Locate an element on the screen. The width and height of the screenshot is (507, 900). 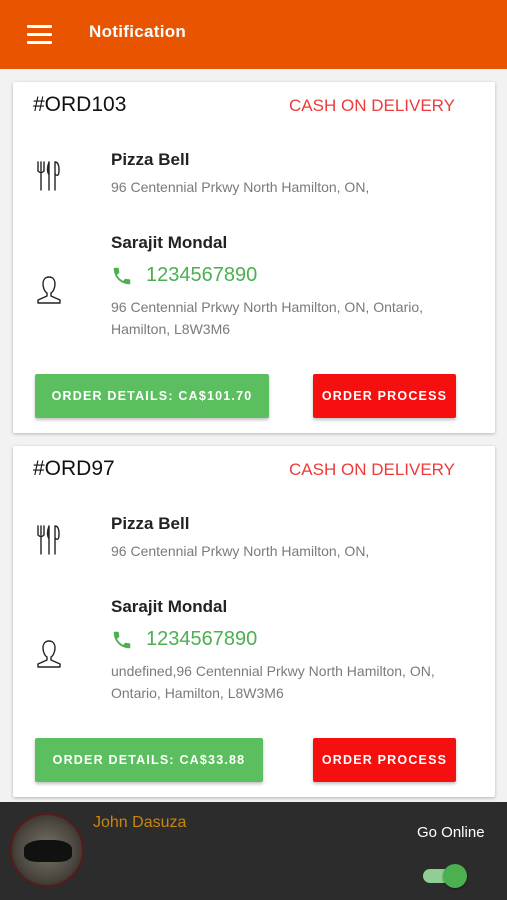
app-header: Notification is located at coordinates (253, 34).